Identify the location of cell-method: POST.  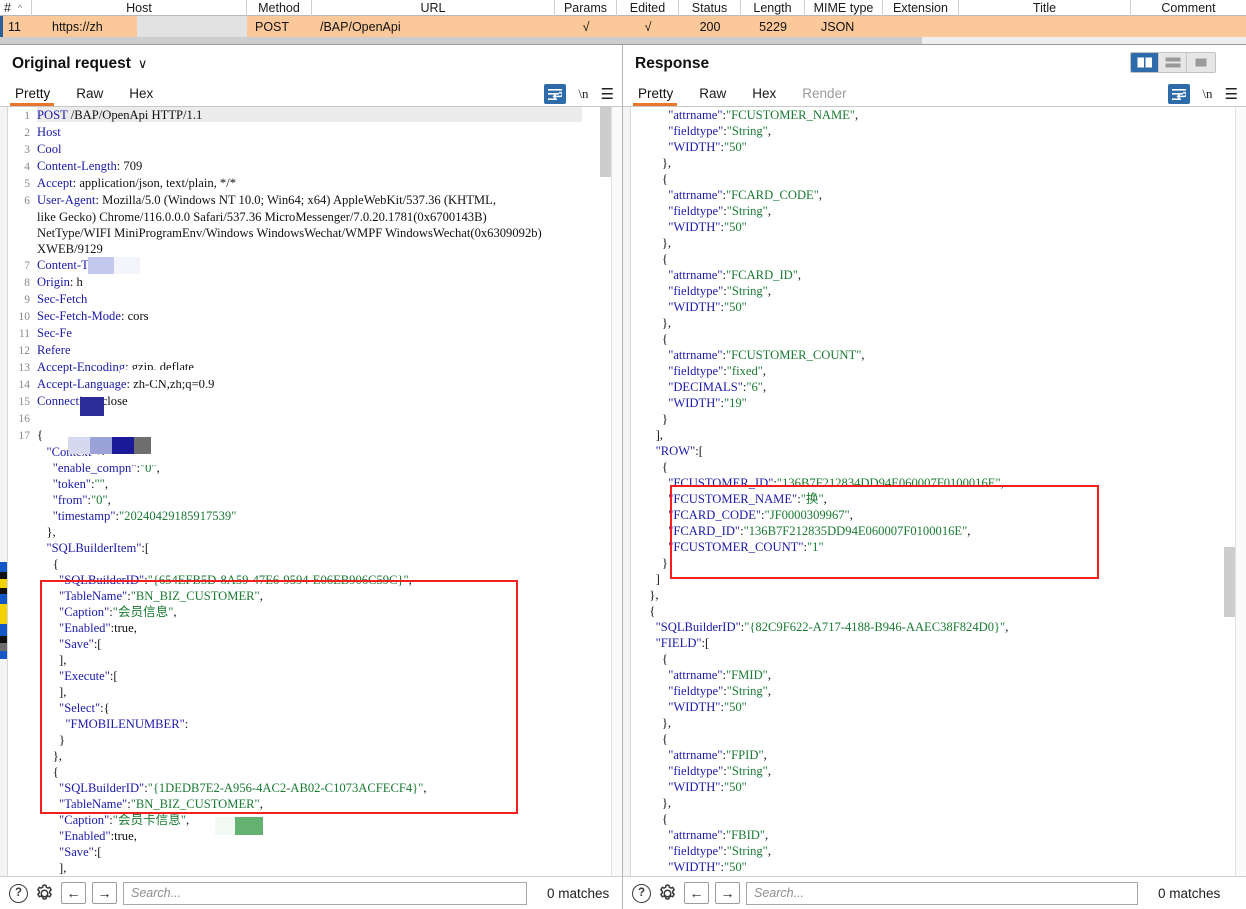
(272, 26).